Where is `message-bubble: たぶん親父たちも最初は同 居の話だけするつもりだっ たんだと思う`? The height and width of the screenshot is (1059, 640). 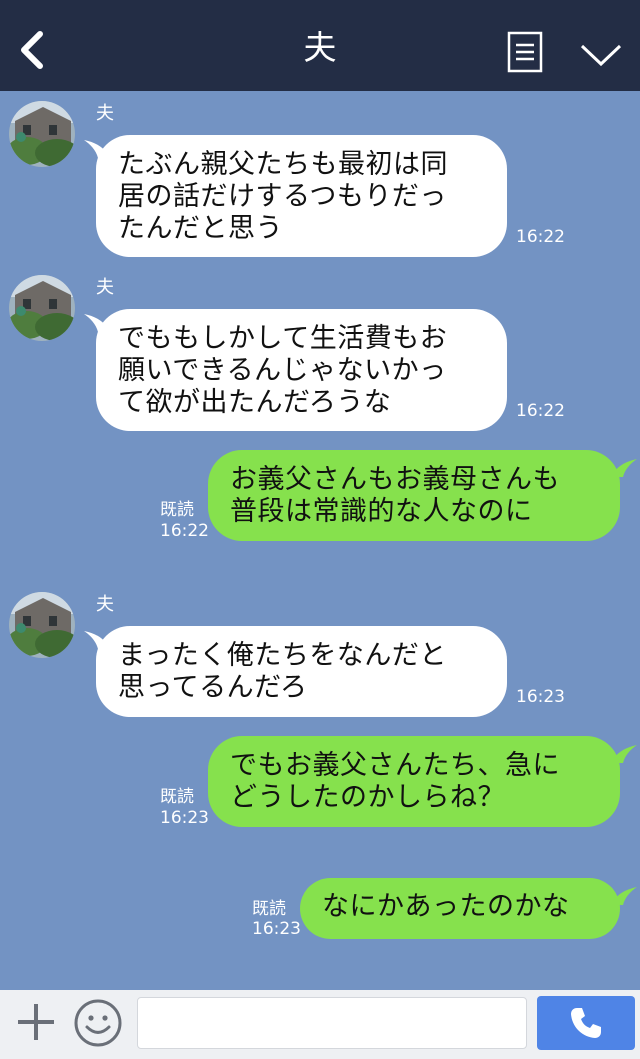
message-bubble: たぶん親父たちも最初は同 居の話だけするつもりだっ たんだと思う is located at coordinates (301, 196).